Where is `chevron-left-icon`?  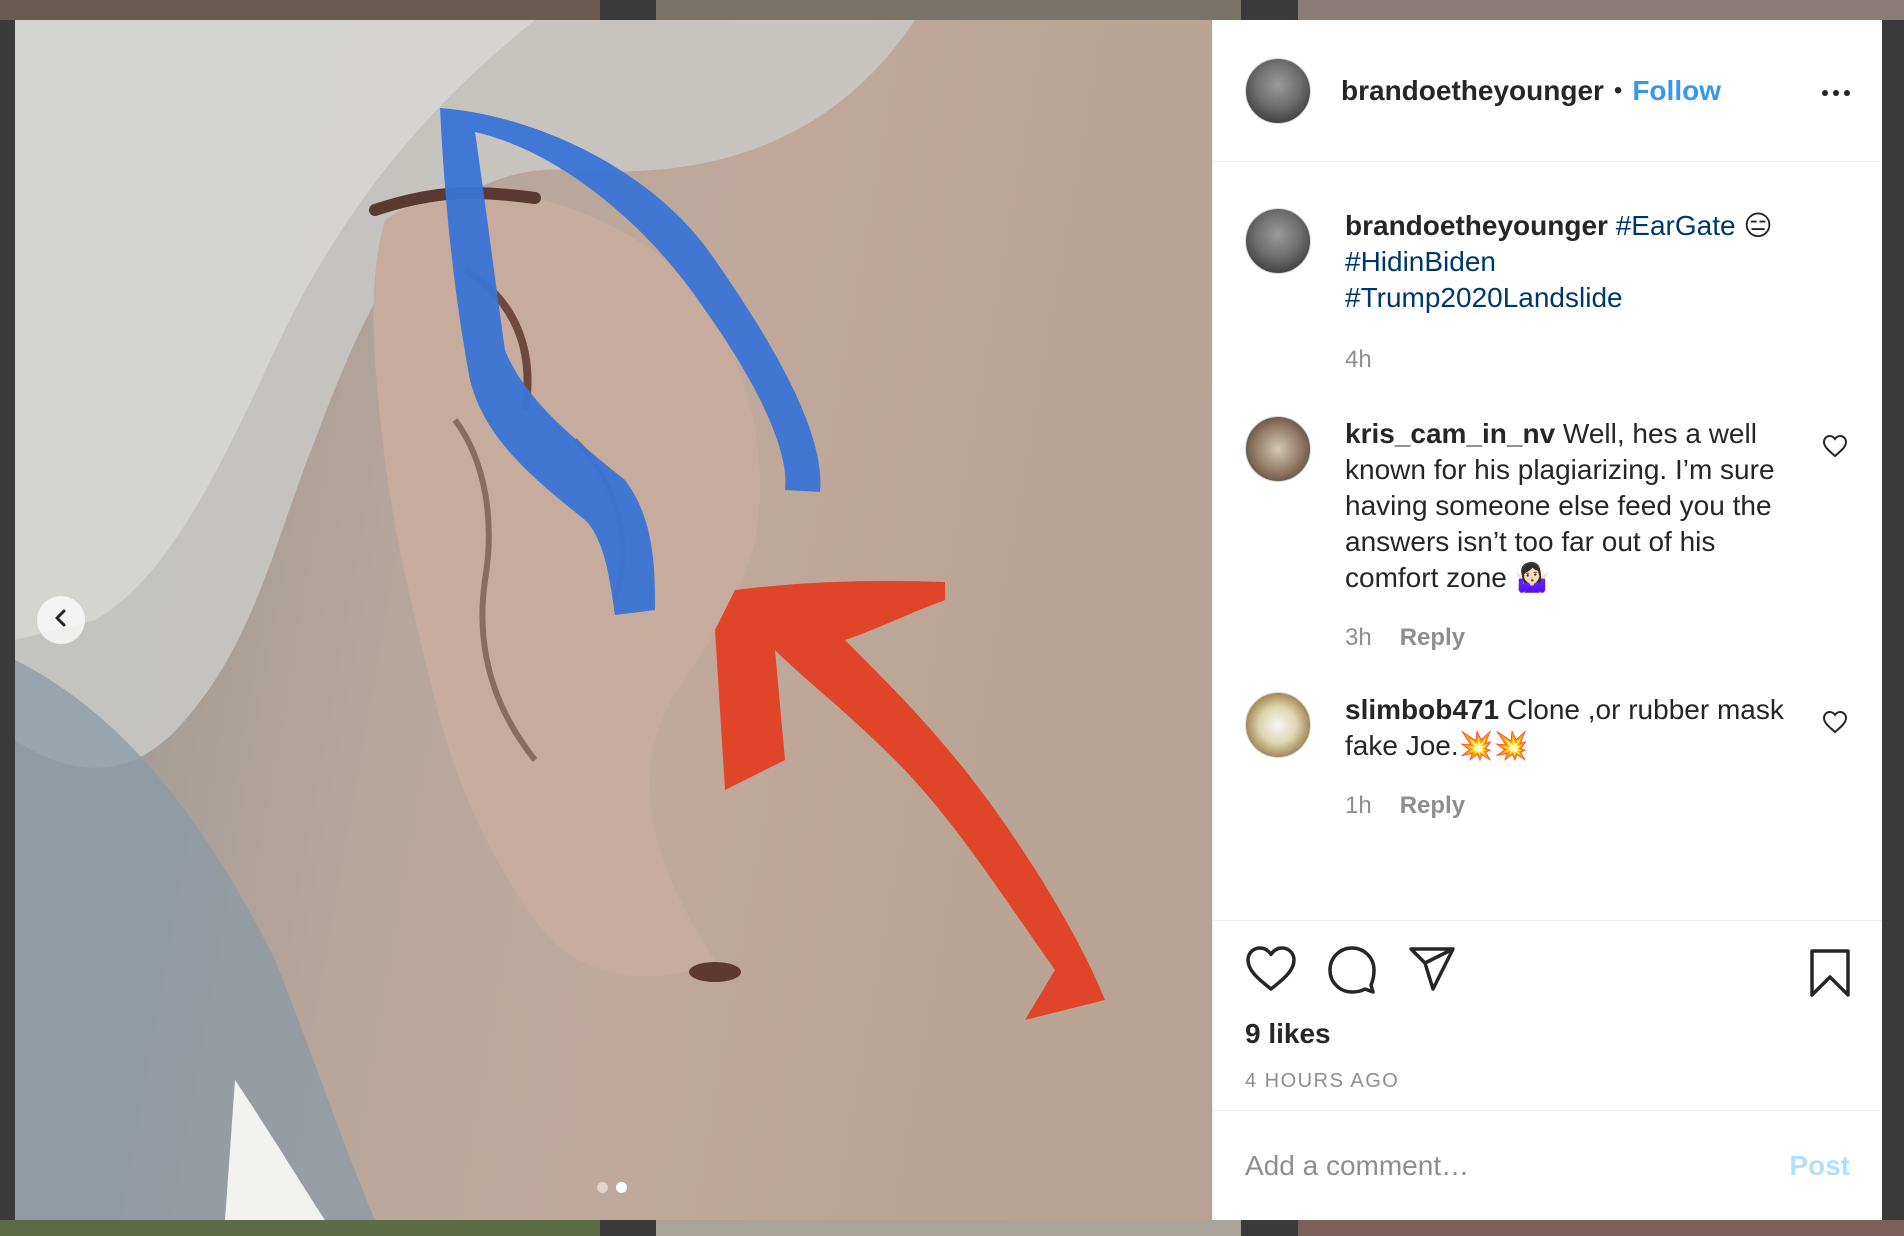 chevron-left-icon is located at coordinates (61, 620).